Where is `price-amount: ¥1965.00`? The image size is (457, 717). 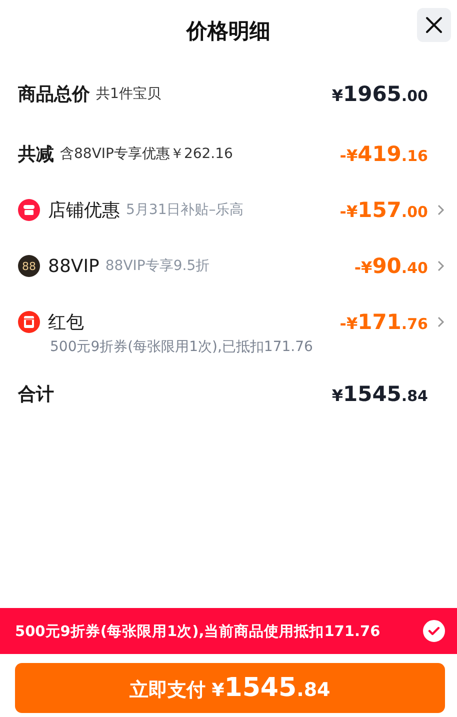
price-amount: ¥1965.00 is located at coordinates (380, 94).